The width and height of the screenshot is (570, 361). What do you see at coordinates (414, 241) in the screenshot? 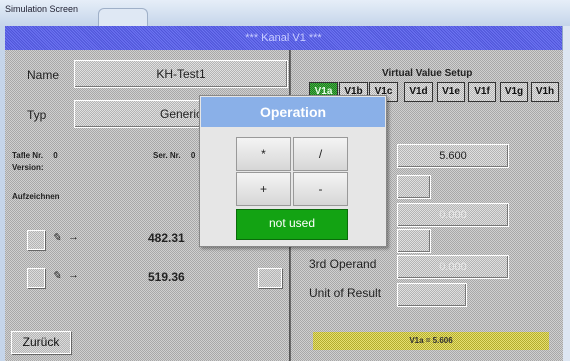
I see `unit2-field` at bounding box center [414, 241].